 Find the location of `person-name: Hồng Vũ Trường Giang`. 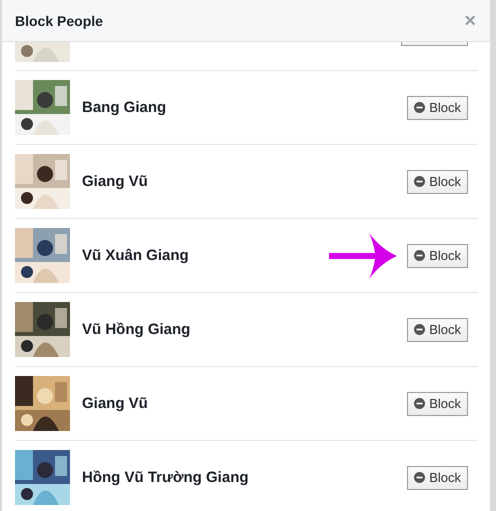

person-name: Hồng Vũ Trường Giang is located at coordinates (166, 477).